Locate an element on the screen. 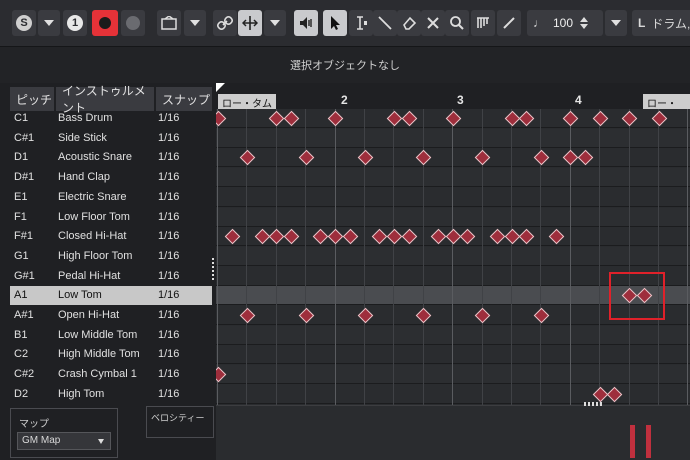 This screenshot has width=690, height=460. zoom-dropdown is located at coordinates (616, 23).